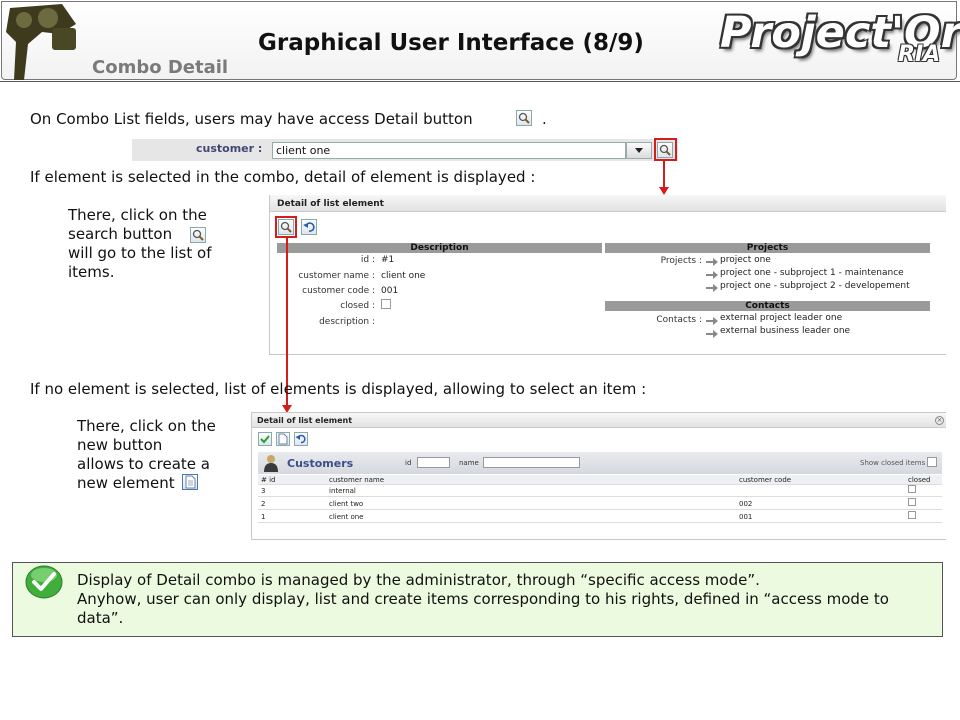  I want to click on project-link-1: project one, so click(745, 260).